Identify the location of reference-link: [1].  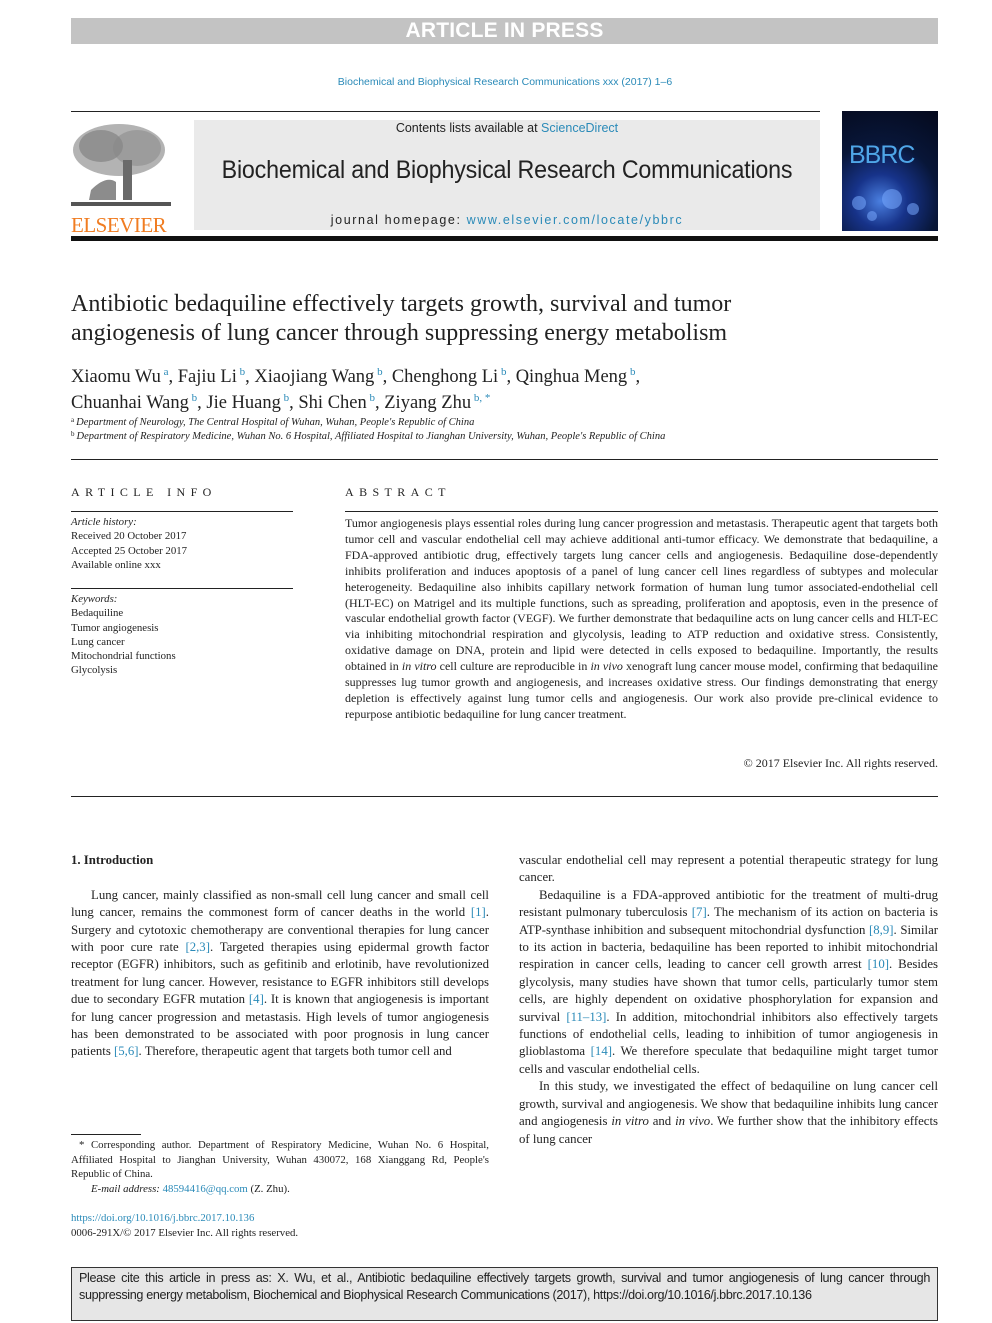
(478, 912).